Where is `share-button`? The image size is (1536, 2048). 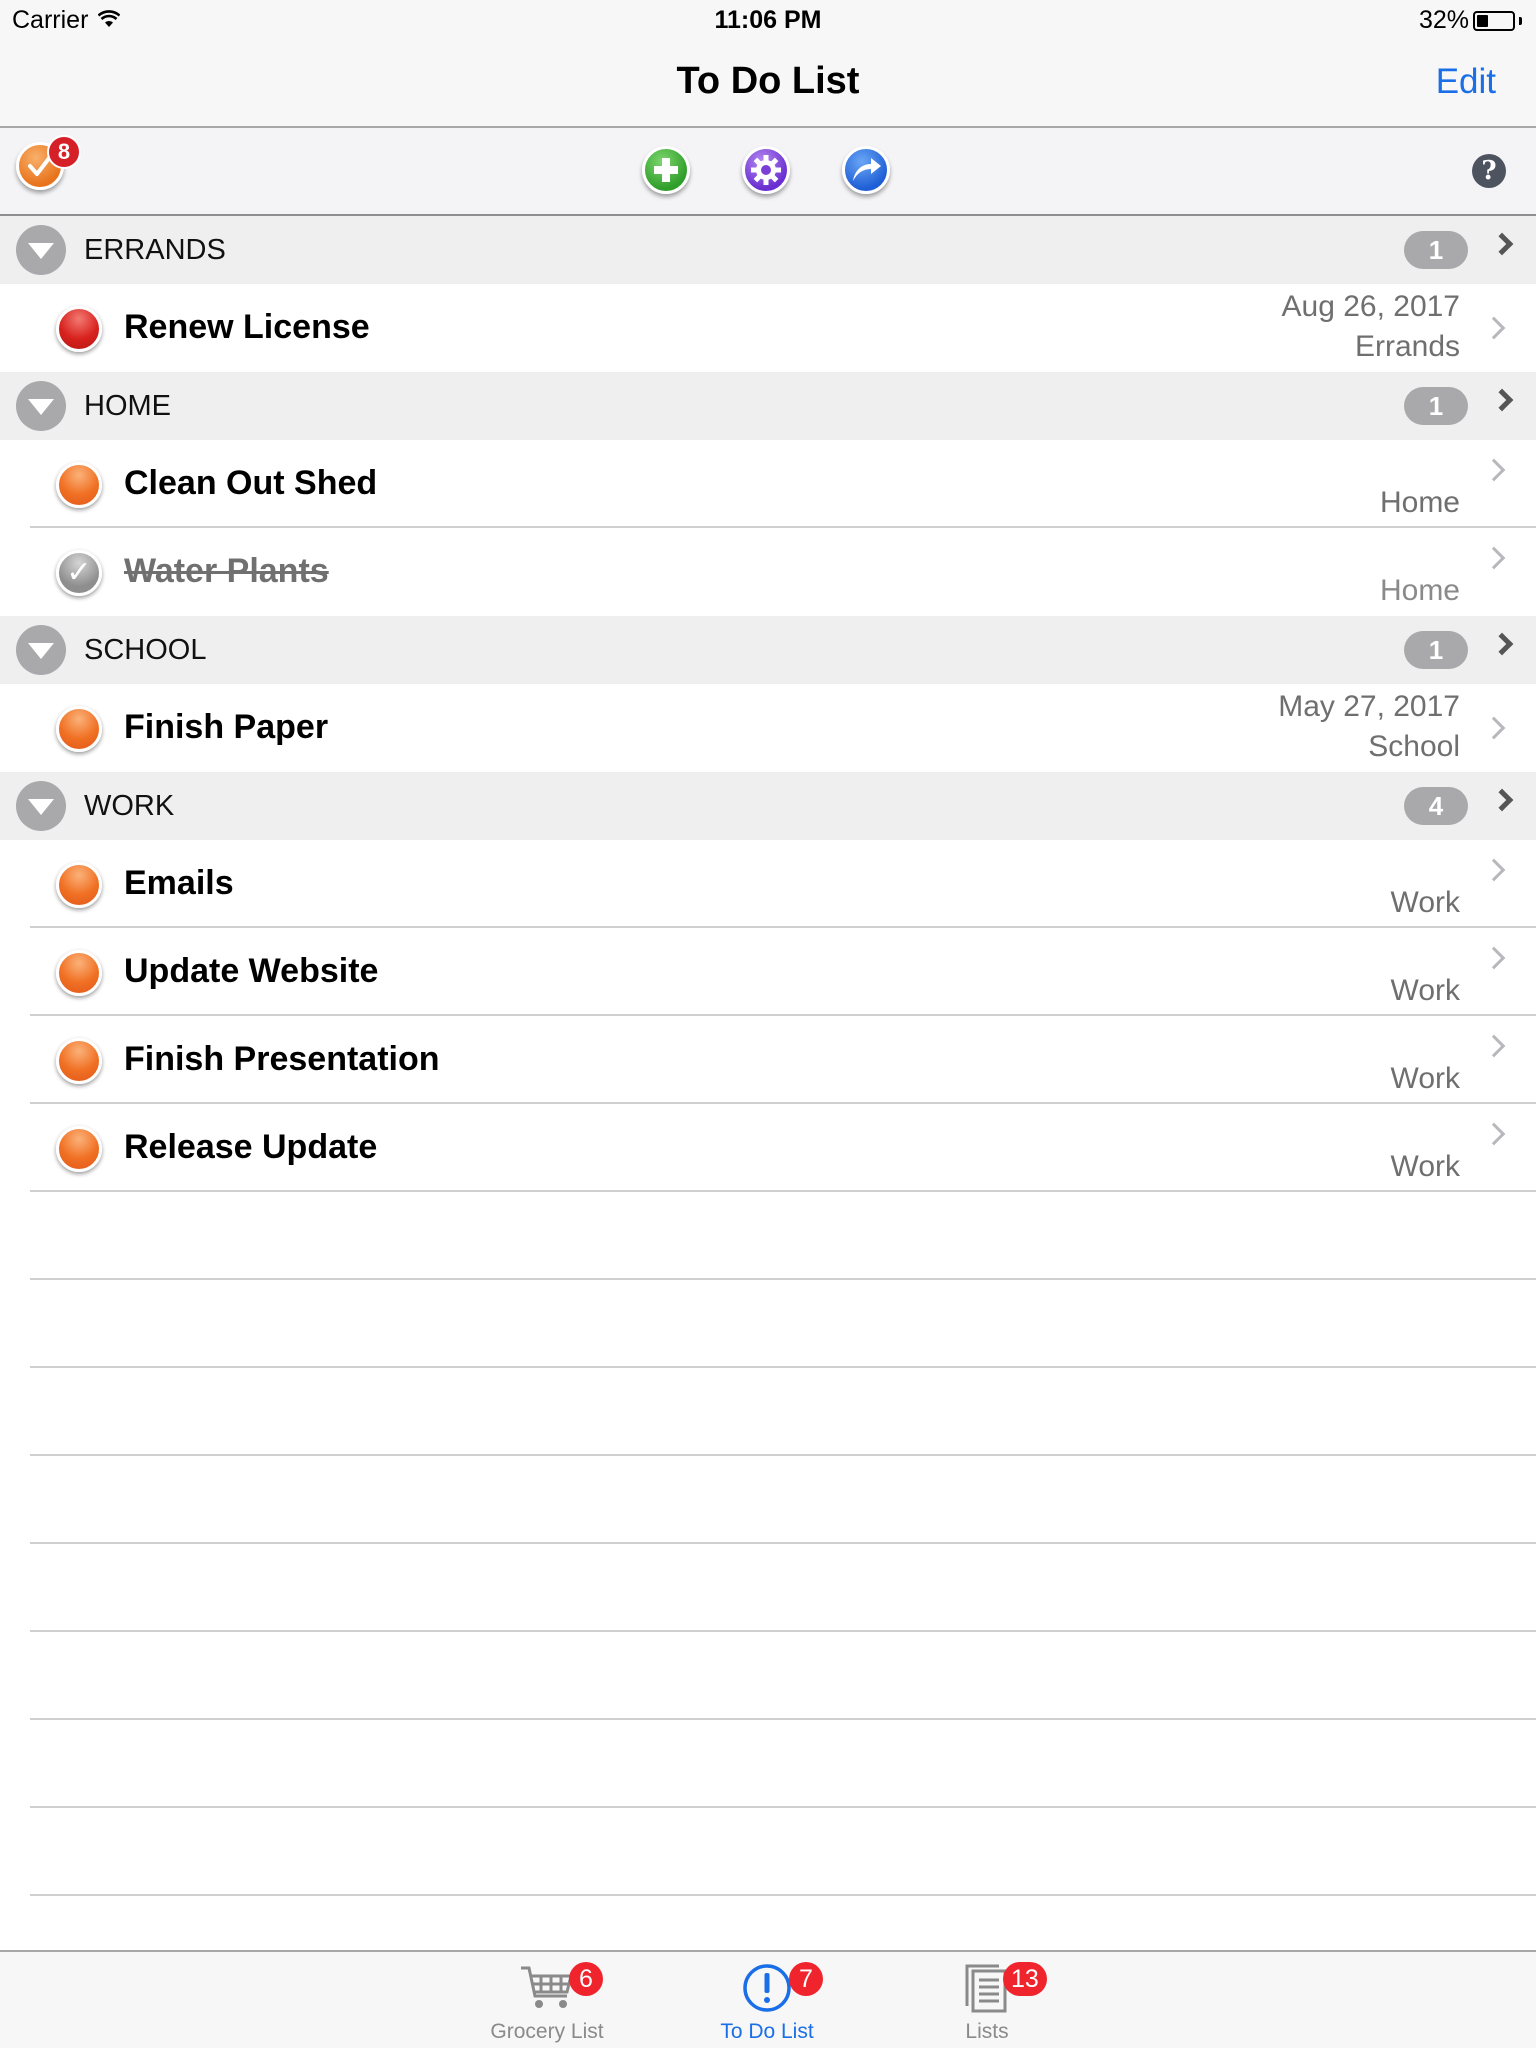
share-button is located at coordinates (866, 170).